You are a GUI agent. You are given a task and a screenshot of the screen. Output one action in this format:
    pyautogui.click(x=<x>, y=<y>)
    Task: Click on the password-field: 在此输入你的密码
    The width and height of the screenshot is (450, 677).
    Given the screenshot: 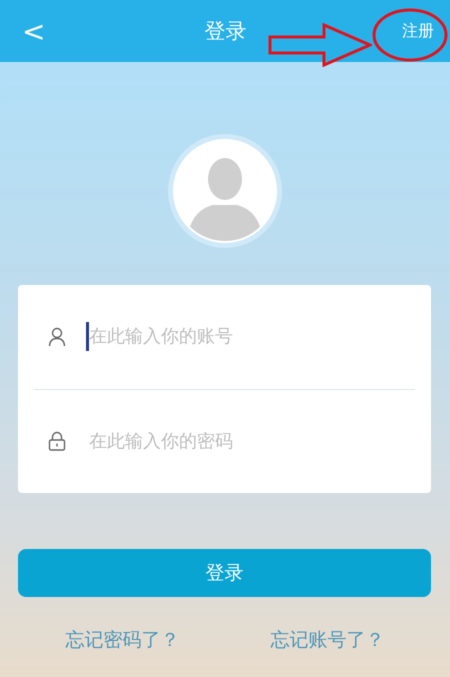 What is the action you would take?
    pyautogui.click(x=243, y=441)
    